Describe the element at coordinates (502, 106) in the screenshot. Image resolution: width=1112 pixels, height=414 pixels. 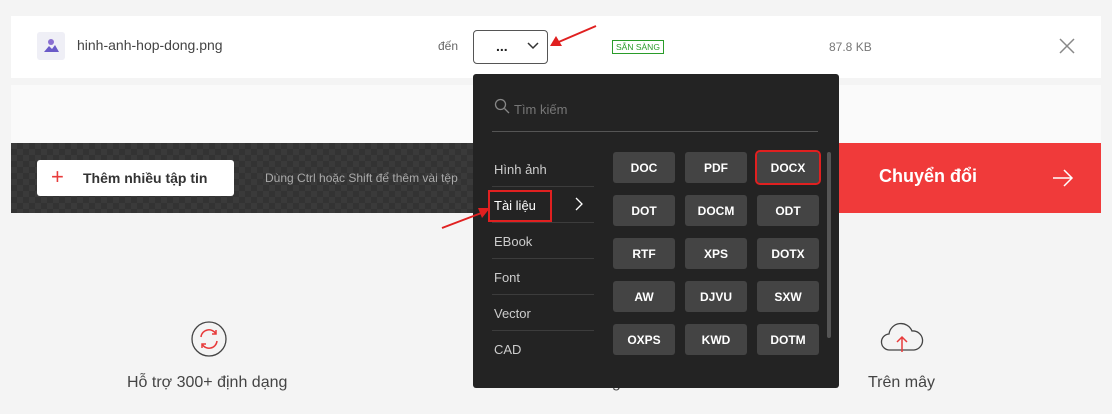
I see `search-icon` at that location.